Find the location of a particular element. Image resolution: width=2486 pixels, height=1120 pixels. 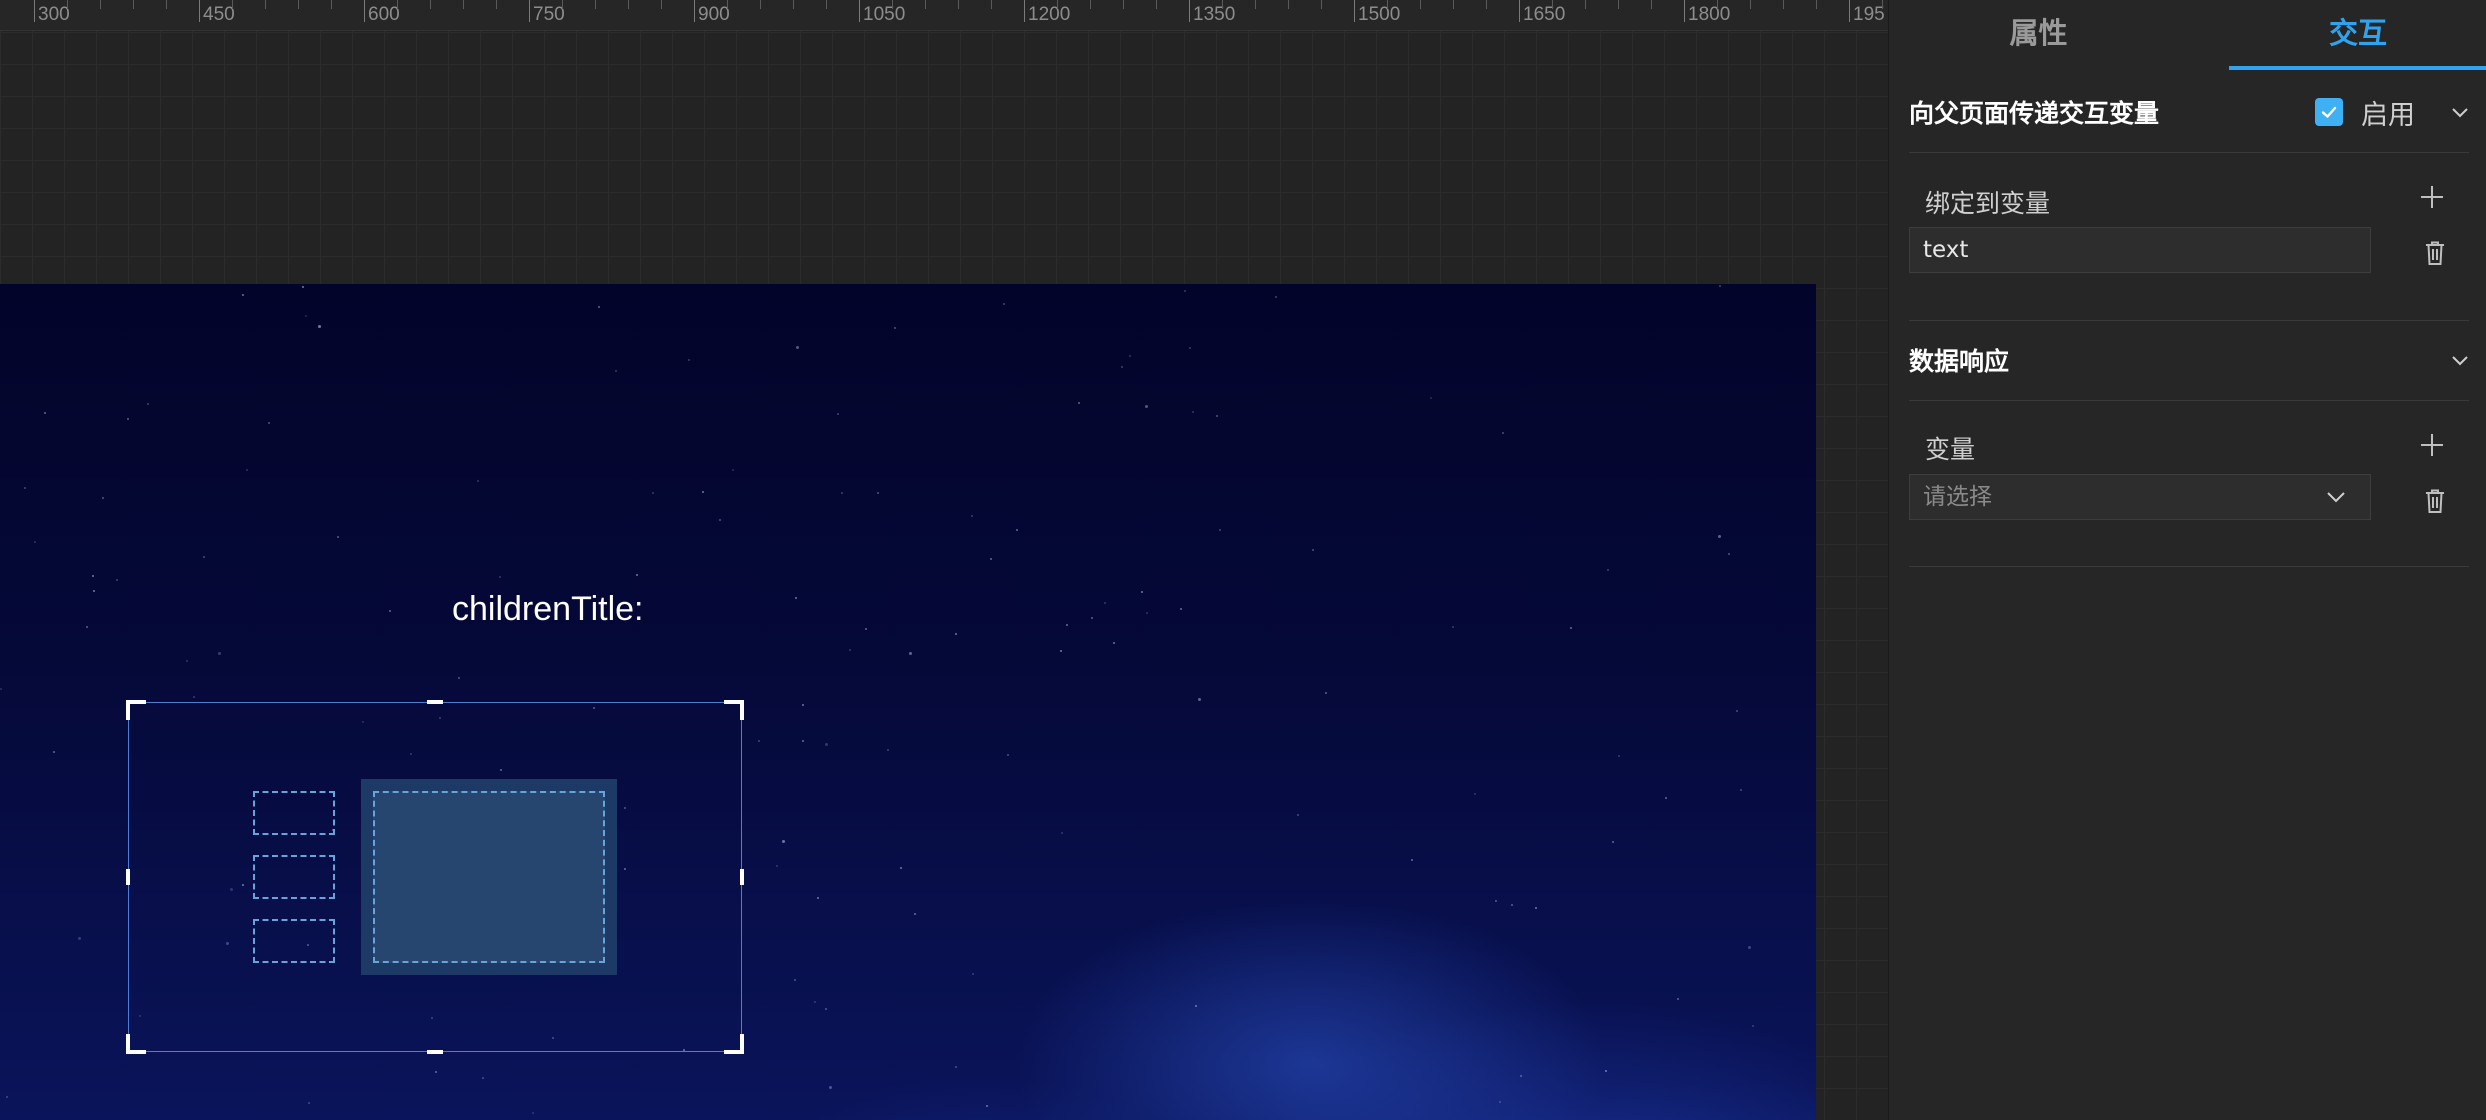

tab-interaction: 交互 is located at coordinates (2357, 35).